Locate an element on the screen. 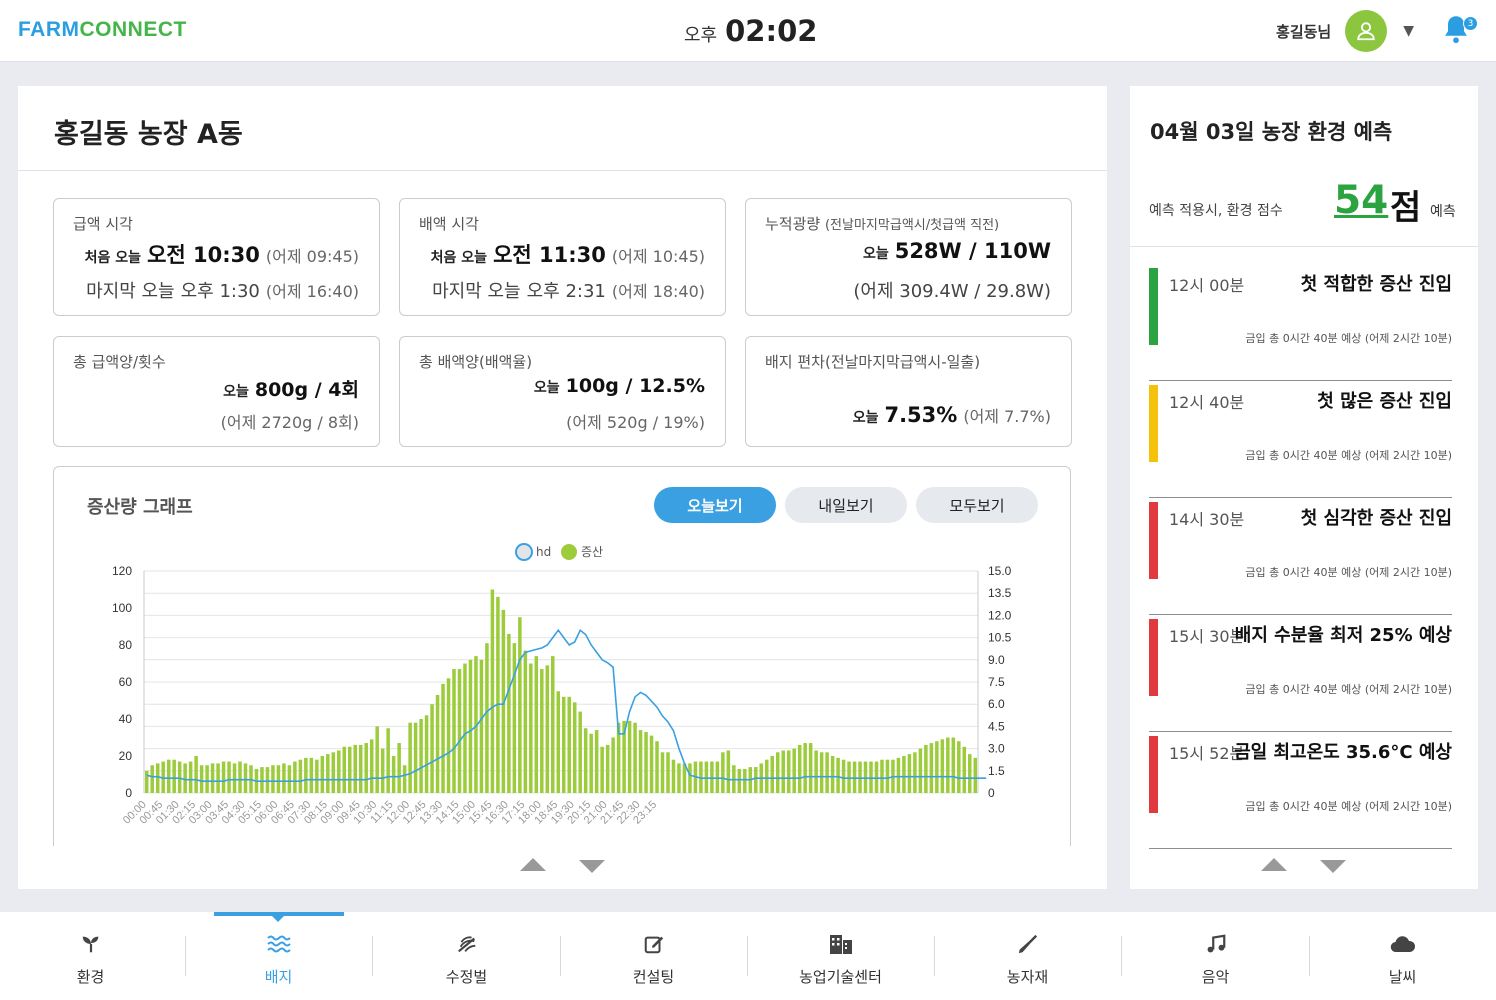 Image resolution: width=1496 pixels, height=1000 pixels. today-view-button: 오늘보기 is located at coordinates (715, 505).